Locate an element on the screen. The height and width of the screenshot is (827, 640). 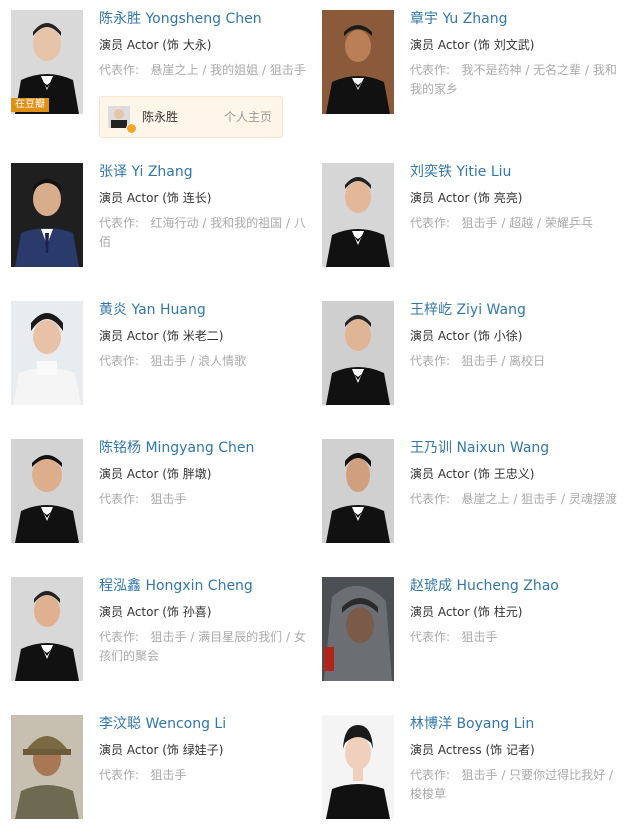
actor-works: 代表作: 悬崖之上 / 狙击手 / 灵魂摆渡 is located at coordinates (517, 499).